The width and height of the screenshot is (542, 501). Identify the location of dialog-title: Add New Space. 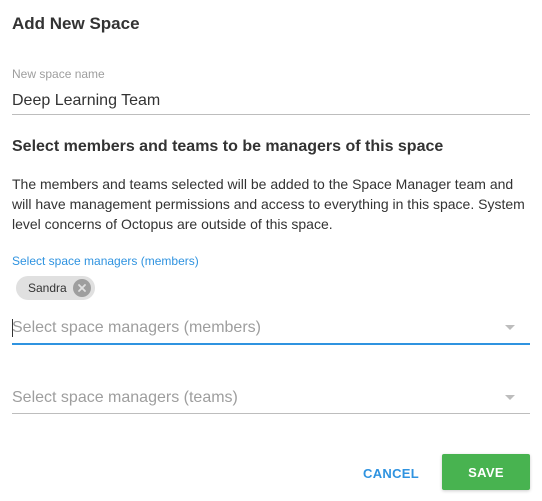
(76, 23).